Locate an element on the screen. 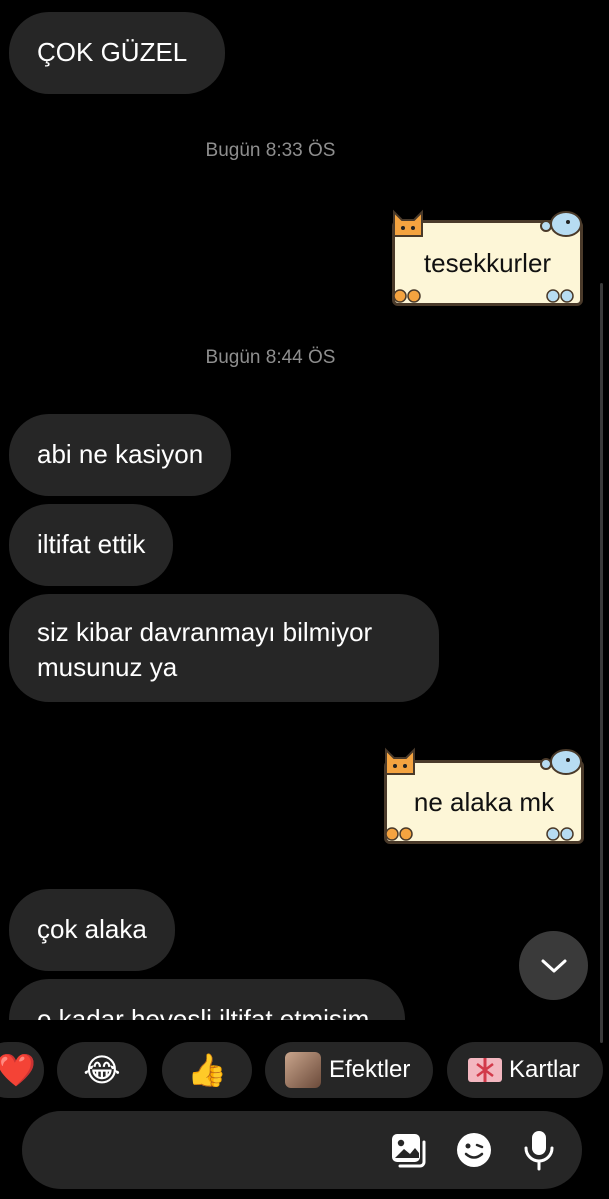  quick-reaction-bar: ❤️ 😂 👍 Efektler Kartlar is located at coordinates (304, 1070).